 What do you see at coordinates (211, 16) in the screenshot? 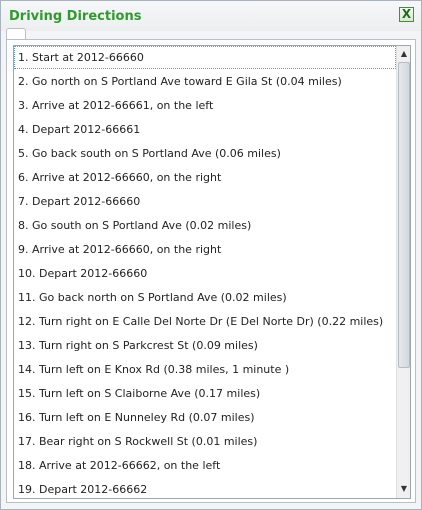
I see `title-bar: Driving Directions X` at bounding box center [211, 16].